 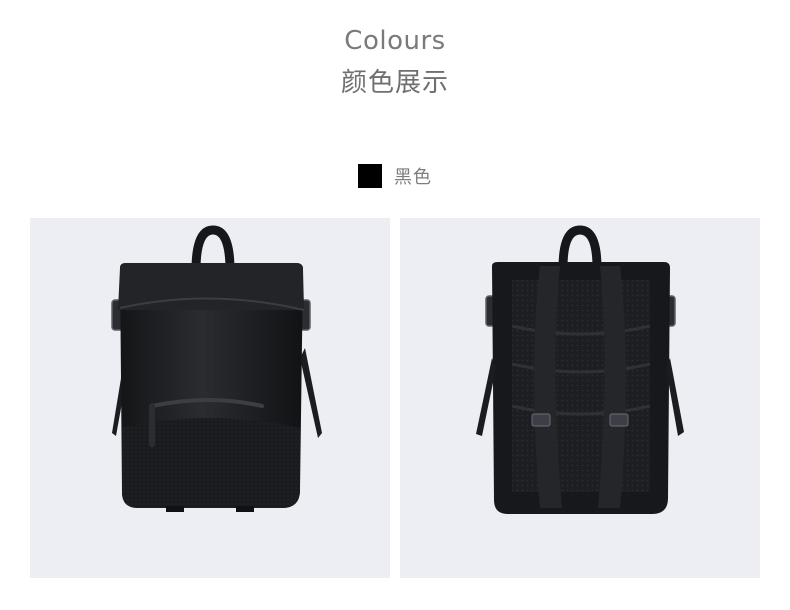 I want to click on page-title-cn: 颜色展示, so click(x=394, y=83).